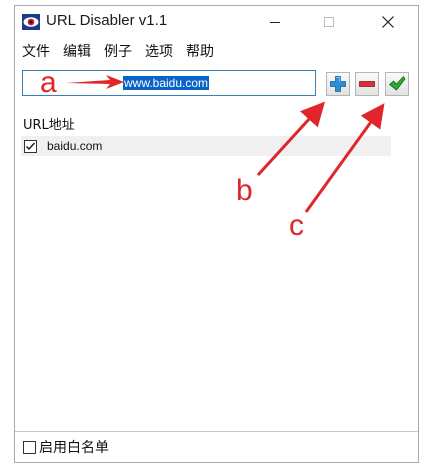 The height and width of the screenshot is (475, 433). I want to click on toolbar: www.baidu.com, so click(216, 84).